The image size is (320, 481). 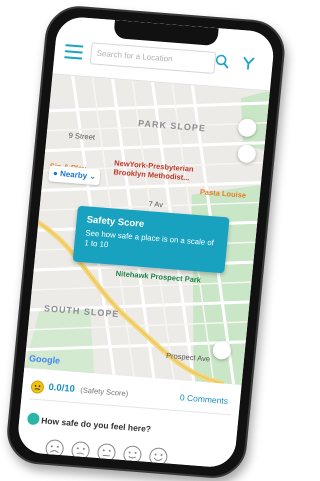 What do you see at coordinates (74, 52) in the screenshot?
I see `hamburger-menu-icon` at bounding box center [74, 52].